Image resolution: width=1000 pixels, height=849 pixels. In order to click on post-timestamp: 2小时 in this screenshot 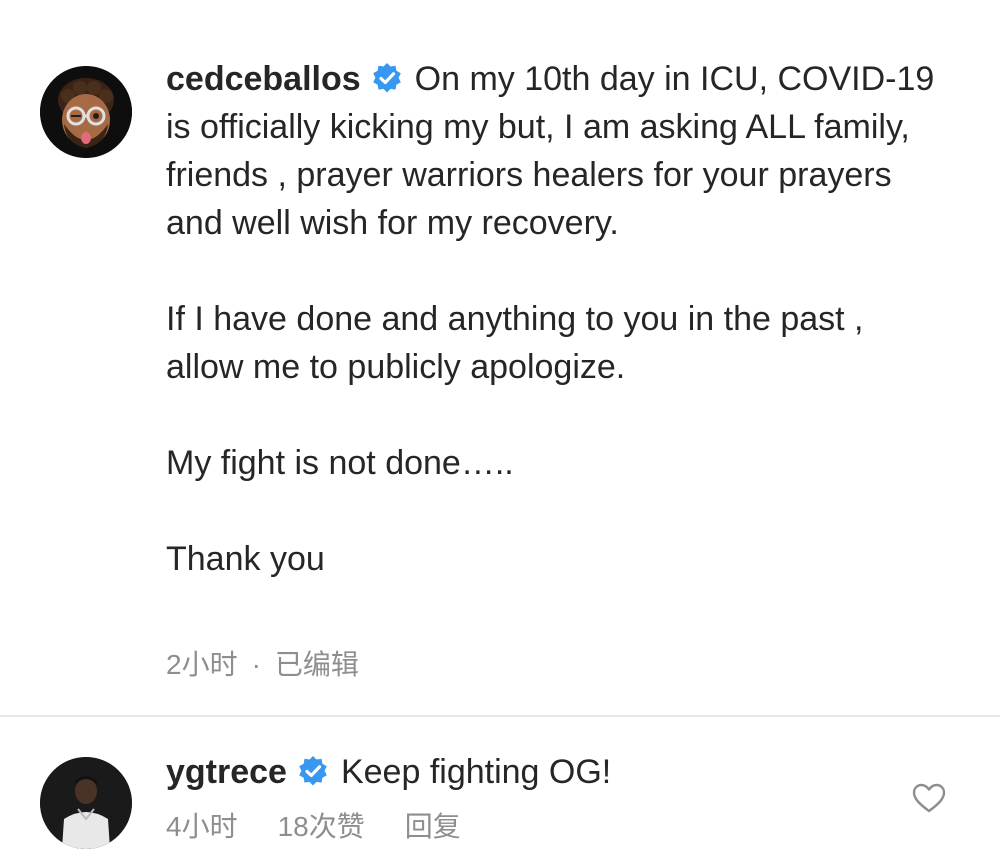, I will do `click(202, 664)`.